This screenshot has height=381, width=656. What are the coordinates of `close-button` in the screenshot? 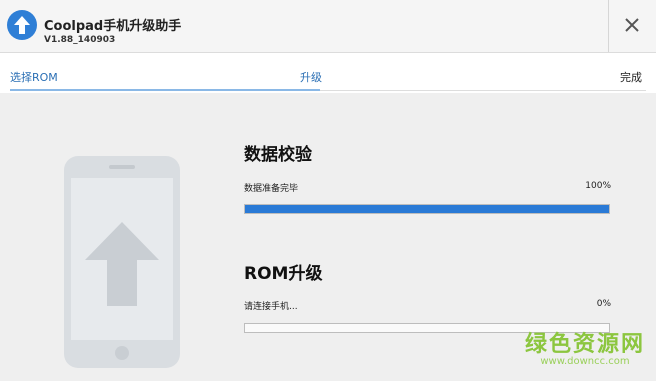 It's located at (632, 25).